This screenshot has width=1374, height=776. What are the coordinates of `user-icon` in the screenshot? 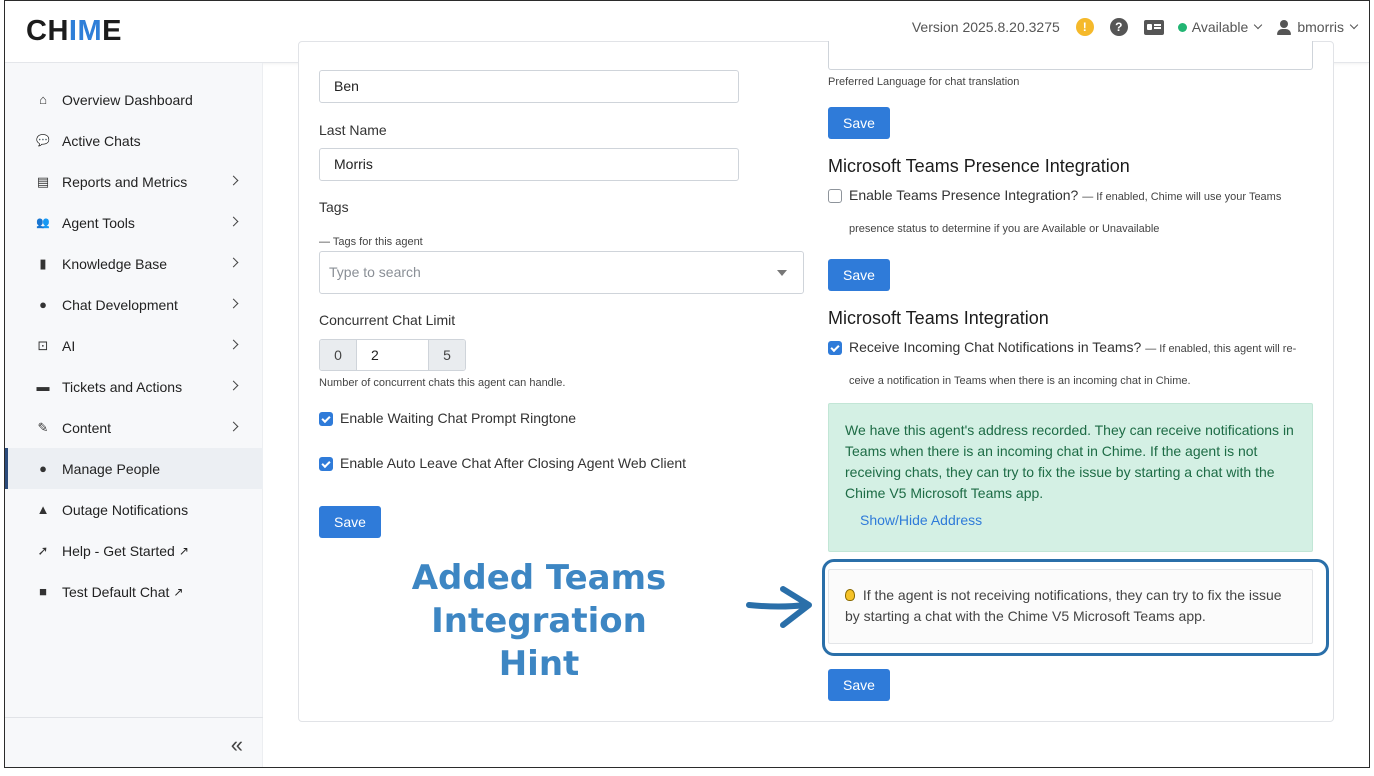 It's located at (1284, 27).